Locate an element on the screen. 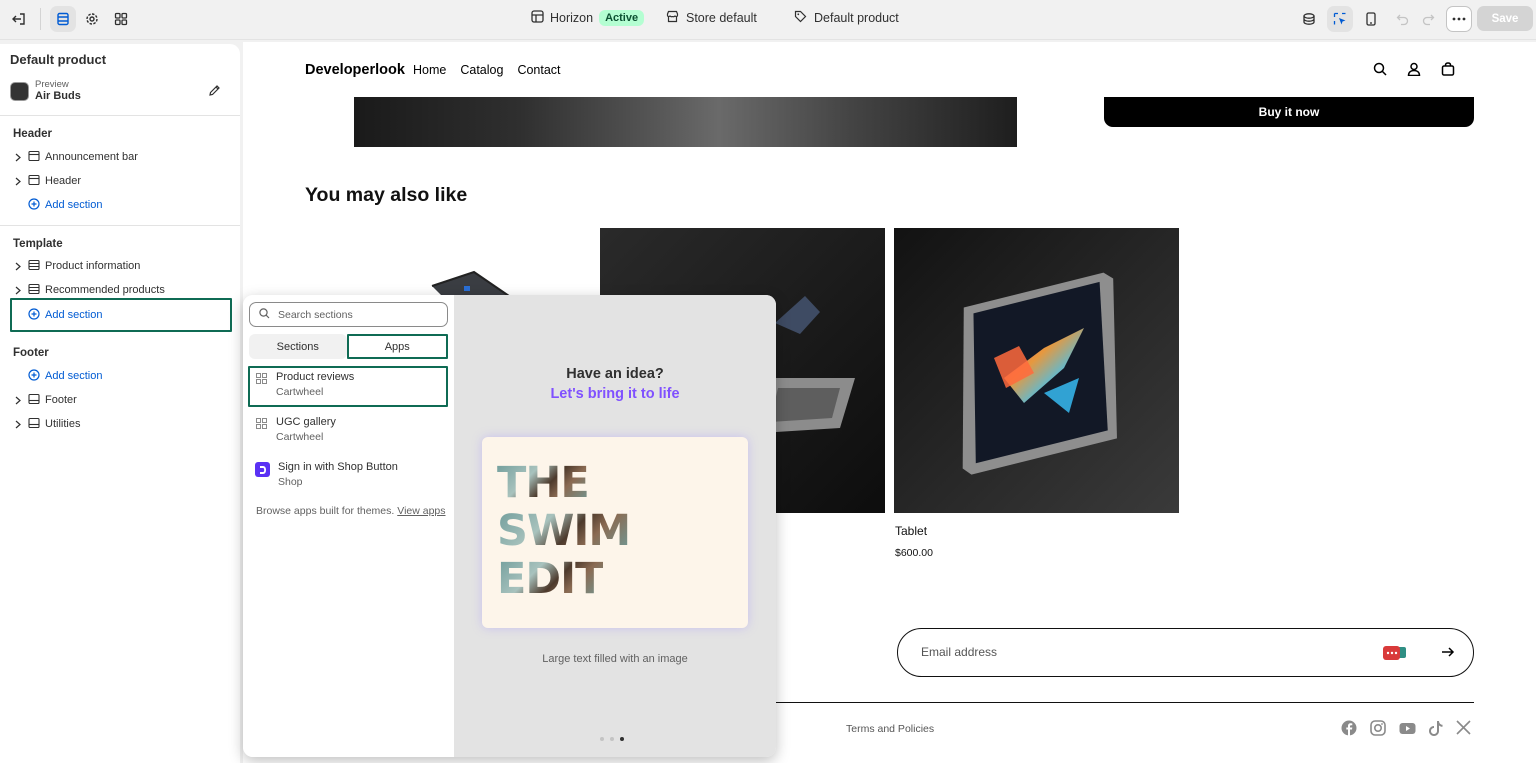  idea-subheading: Let's bring it to life is located at coordinates (615, 394).